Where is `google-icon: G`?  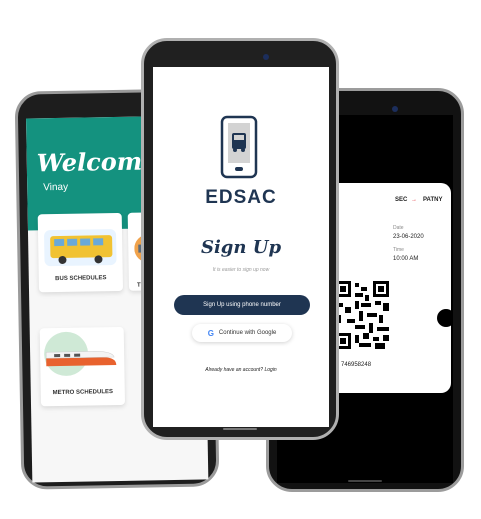 google-icon: G is located at coordinates (210, 333).